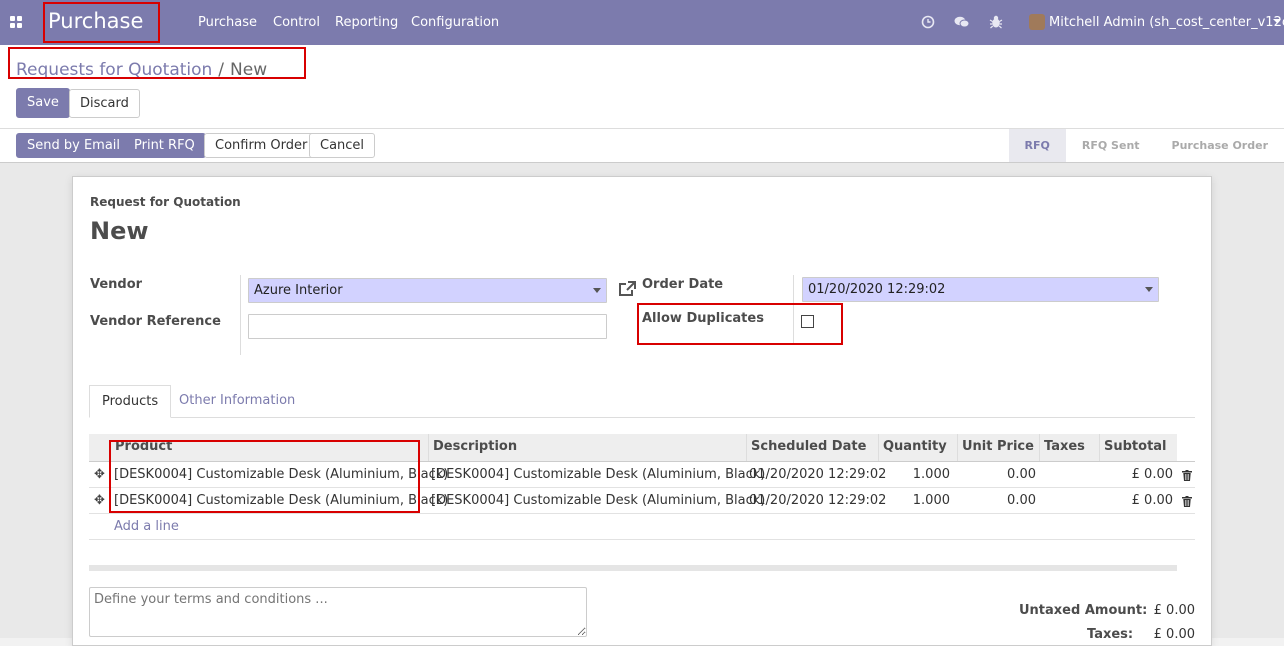 The image size is (1284, 646). I want to click on app-brand: Purchase, so click(95, 21).